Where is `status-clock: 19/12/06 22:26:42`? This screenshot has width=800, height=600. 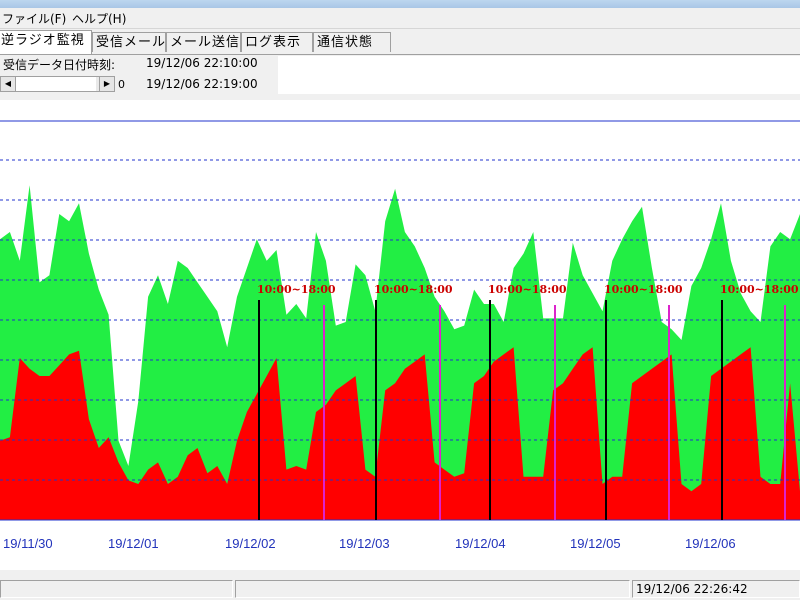
status-clock: 19/12/06 22:26:42 is located at coordinates (716, 589).